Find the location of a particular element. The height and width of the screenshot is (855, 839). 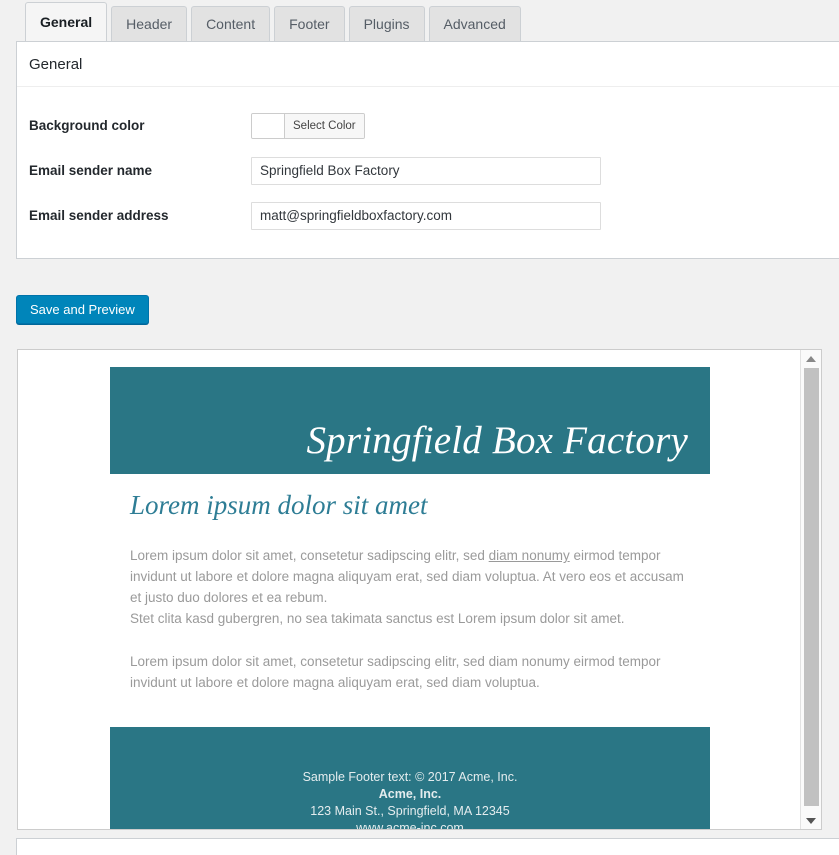

tab-content: Content is located at coordinates (231, 24).